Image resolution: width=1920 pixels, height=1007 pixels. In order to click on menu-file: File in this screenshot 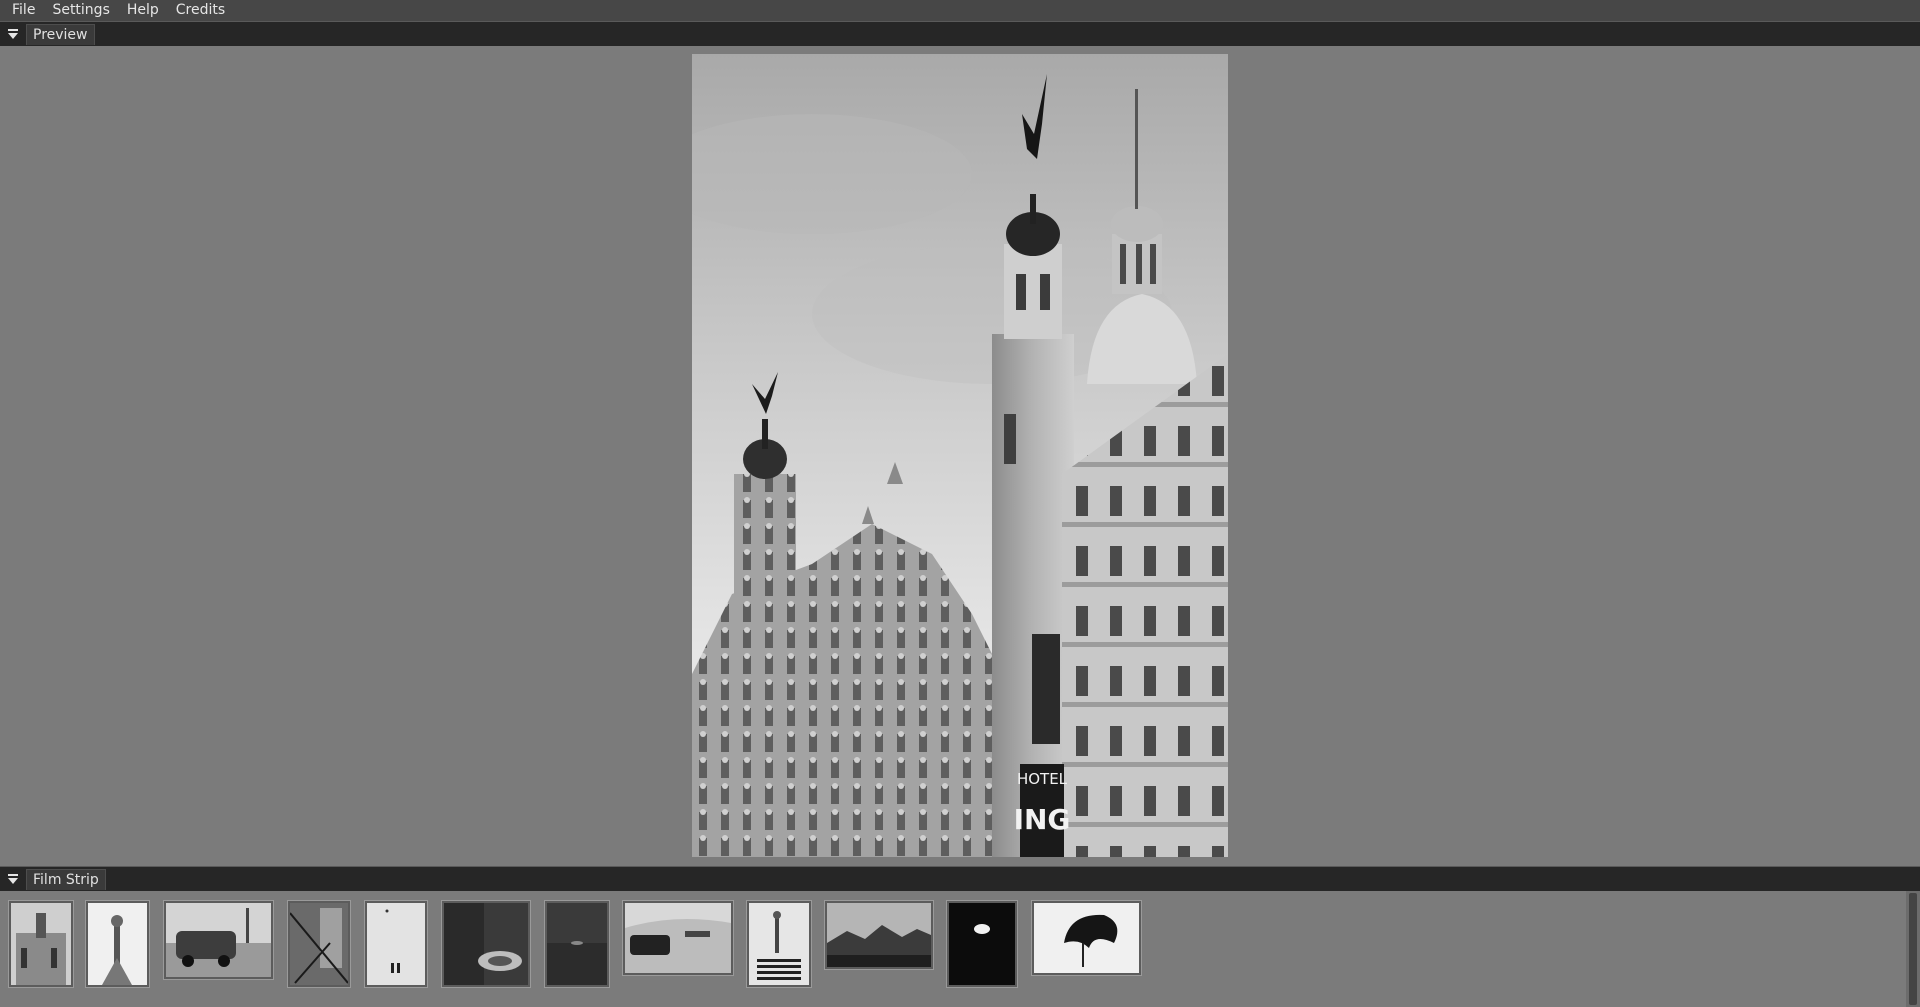, I will do `click(21, 10)`.